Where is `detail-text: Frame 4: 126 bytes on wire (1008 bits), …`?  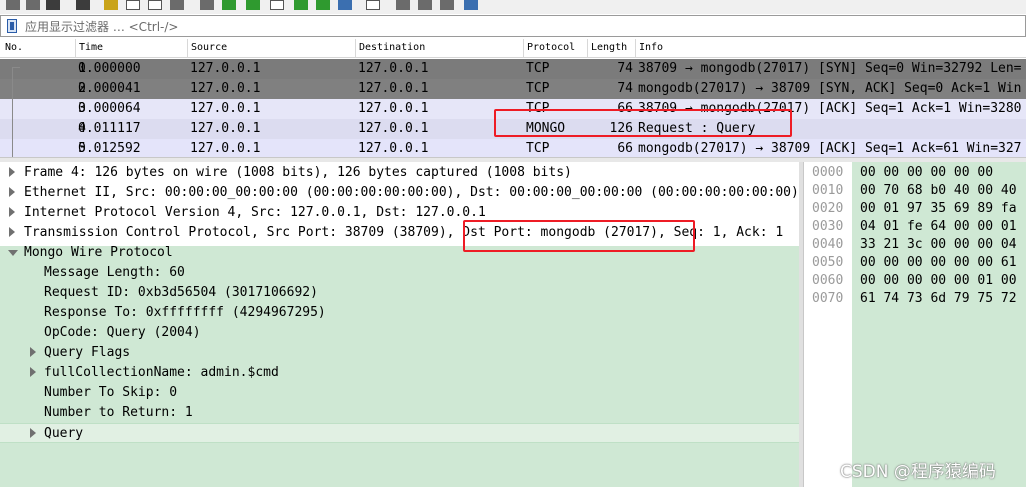 detail-text: Frame 4: 126 bytes on wire (1008 bits), … is located at coordinates (298, 172).